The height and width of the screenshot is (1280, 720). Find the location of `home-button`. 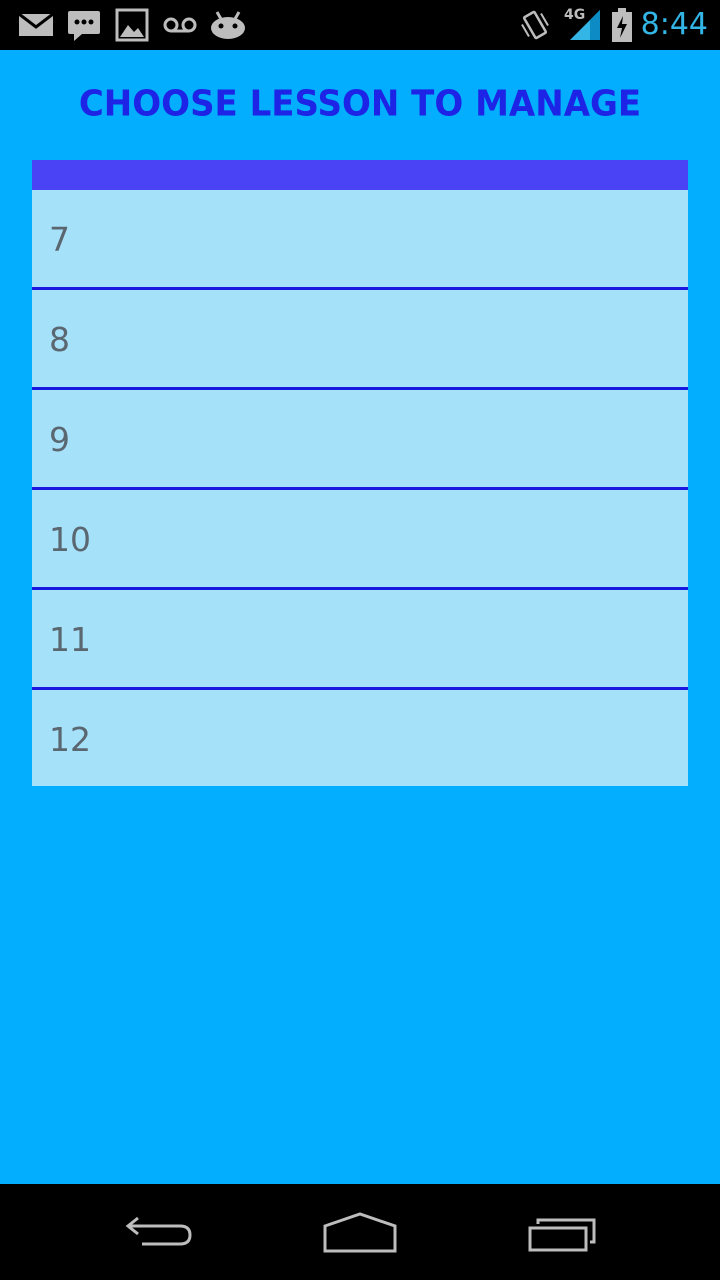

home-button is located at coordinates (360, 1233).